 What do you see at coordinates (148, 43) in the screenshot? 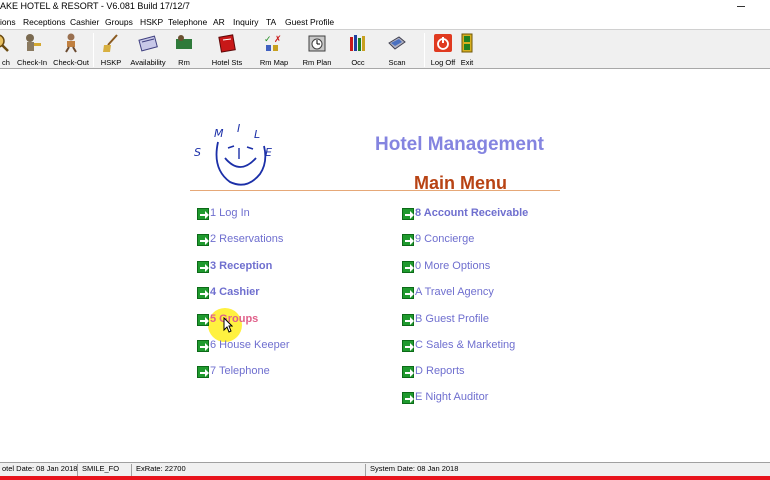
I see `calendar-icon` at bounding box center [148, 43].